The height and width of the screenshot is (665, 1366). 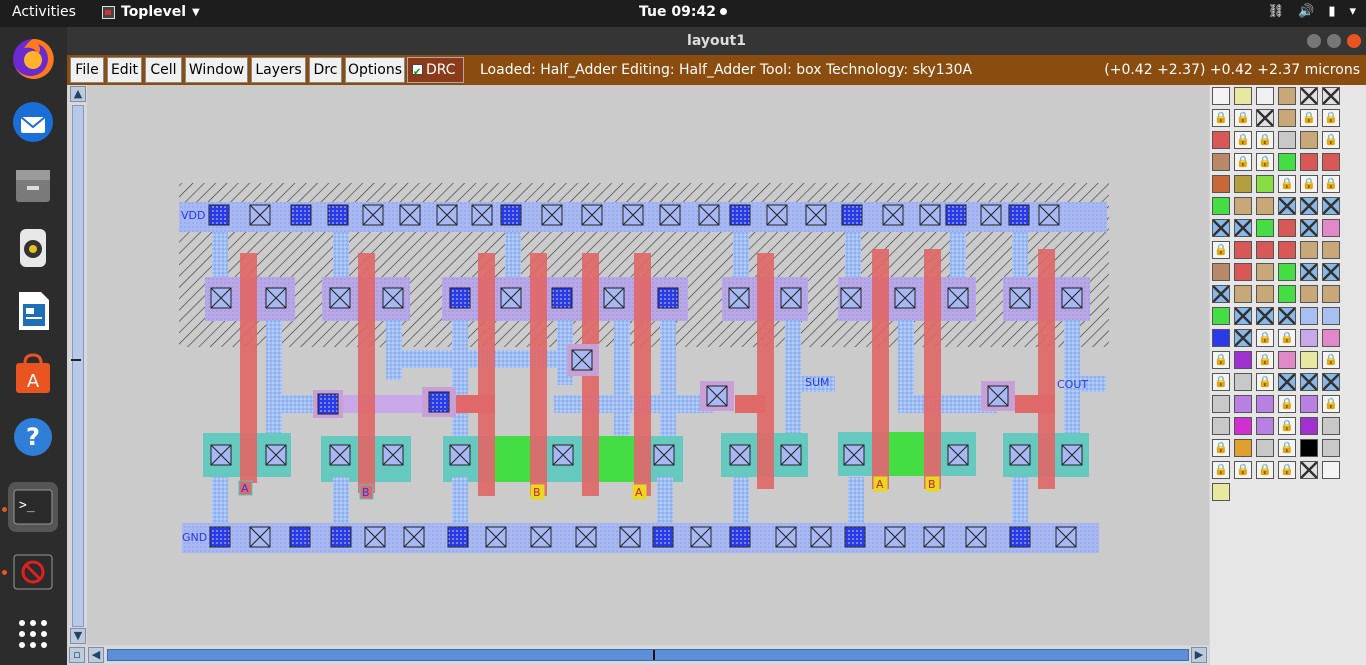 I want to click on vertical-scrollbar: ▲ ▼, so click(x=78, y=365).